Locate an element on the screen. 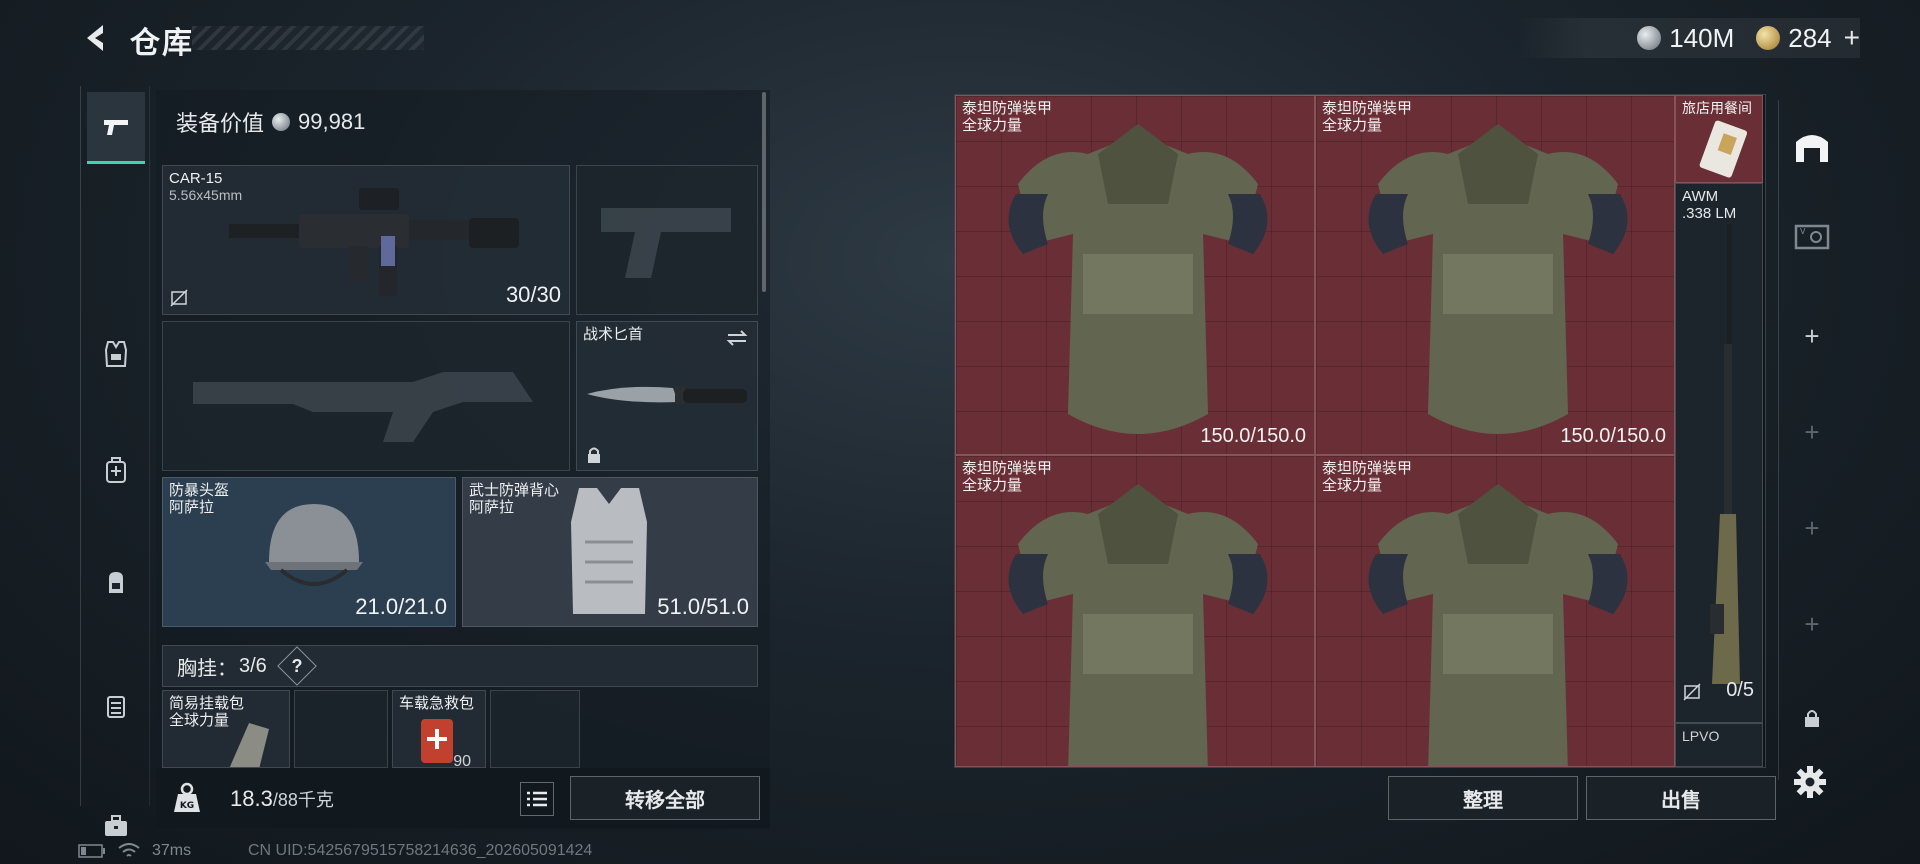 This screenshot has height=864, width=1920. back-arrow-icon is located at coordinates (95, 38).